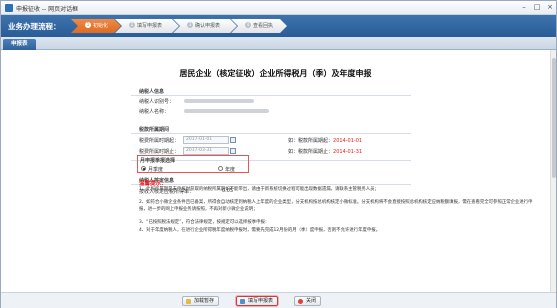 This screenshot has height=308, width=557. I want to click on tab-strip: 申报表, so click(278, 43).